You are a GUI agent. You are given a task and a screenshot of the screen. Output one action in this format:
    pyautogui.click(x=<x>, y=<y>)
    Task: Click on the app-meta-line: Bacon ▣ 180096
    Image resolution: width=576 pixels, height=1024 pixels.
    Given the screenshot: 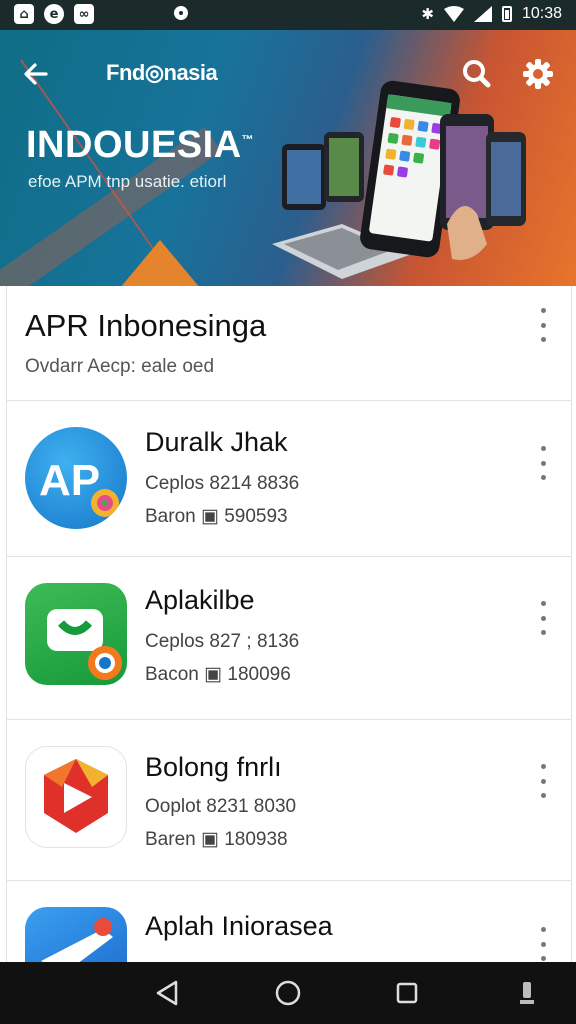 What is the action you would take?
    pyautogui.click(x=218, y=674)
    